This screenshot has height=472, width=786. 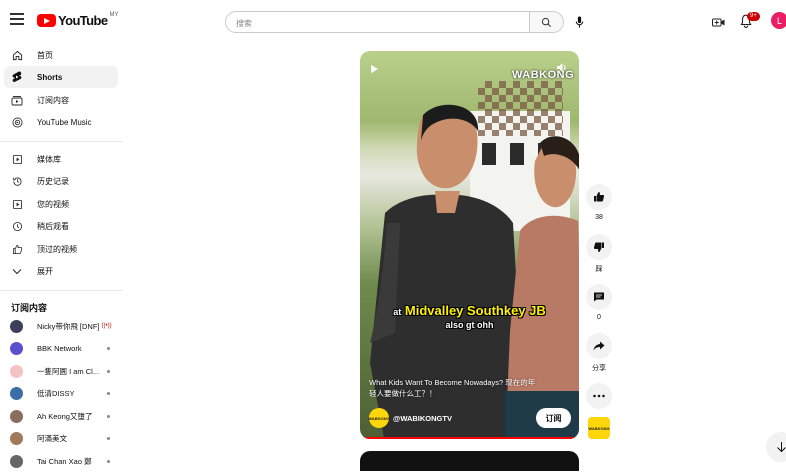 I want to click on top-bar: YouTube MY 搜索 9+ L, so click(x=393, y=22).